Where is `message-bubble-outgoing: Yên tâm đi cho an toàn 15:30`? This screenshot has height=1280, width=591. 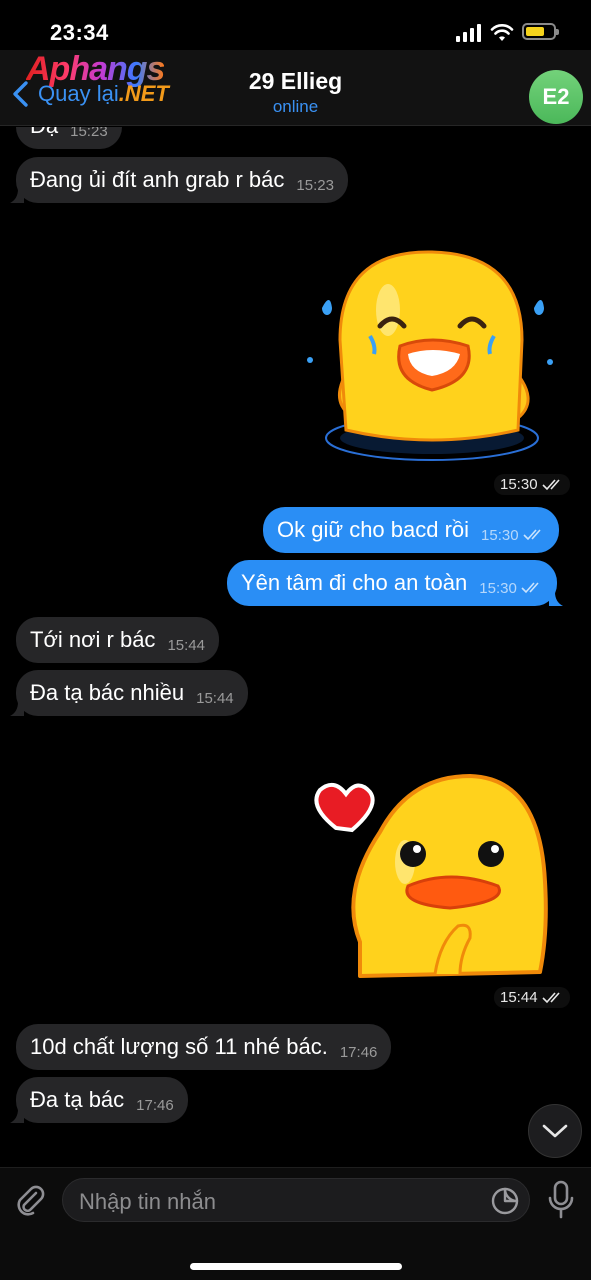
message-bubble-outgoing: Yên tâm đi cho an toàn 15:30 is located at coordinates (395, 583).